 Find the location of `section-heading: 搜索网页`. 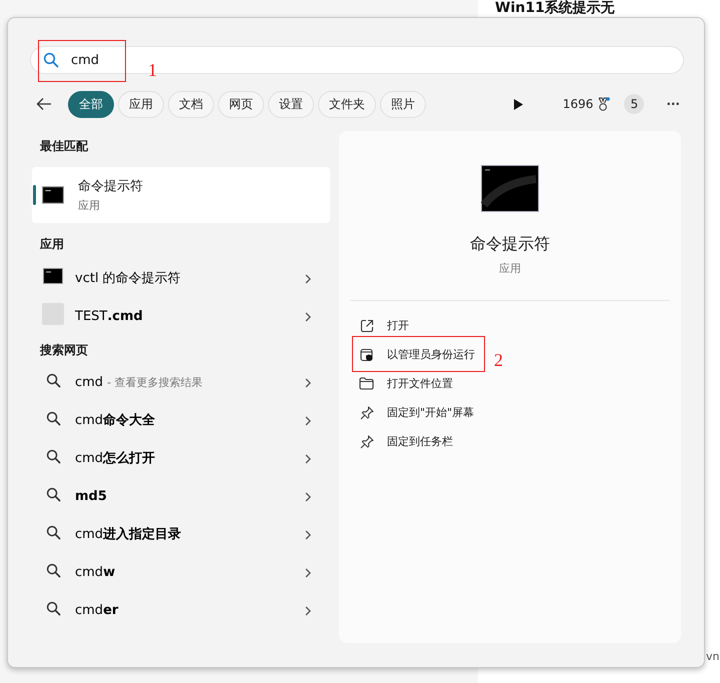

section-heading: 搜索网页 is located at coordinates (64, 350).